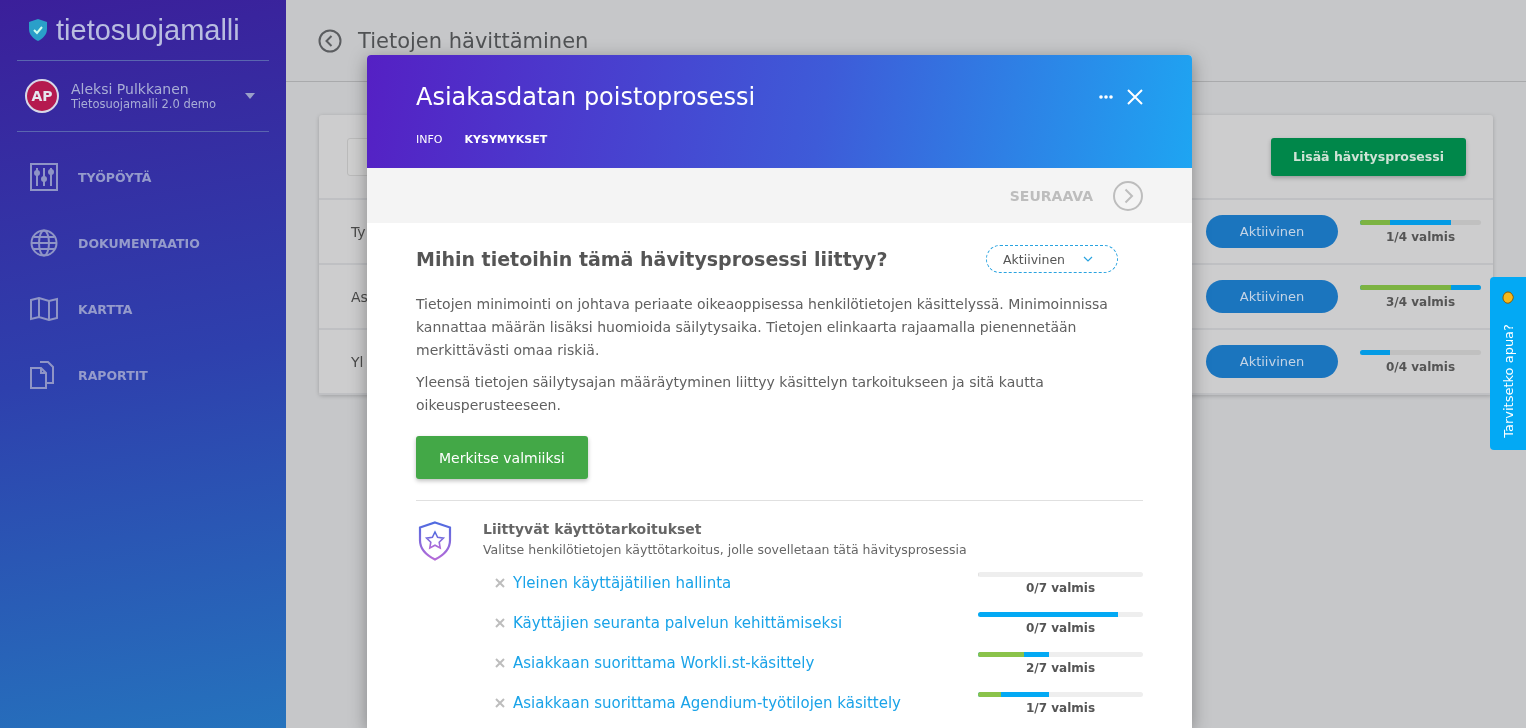 The width and height of the screenshot is (1526, 728). Describe the element at coordinates (1106, 97) in the screenshot. I see `more-icon` at that location.